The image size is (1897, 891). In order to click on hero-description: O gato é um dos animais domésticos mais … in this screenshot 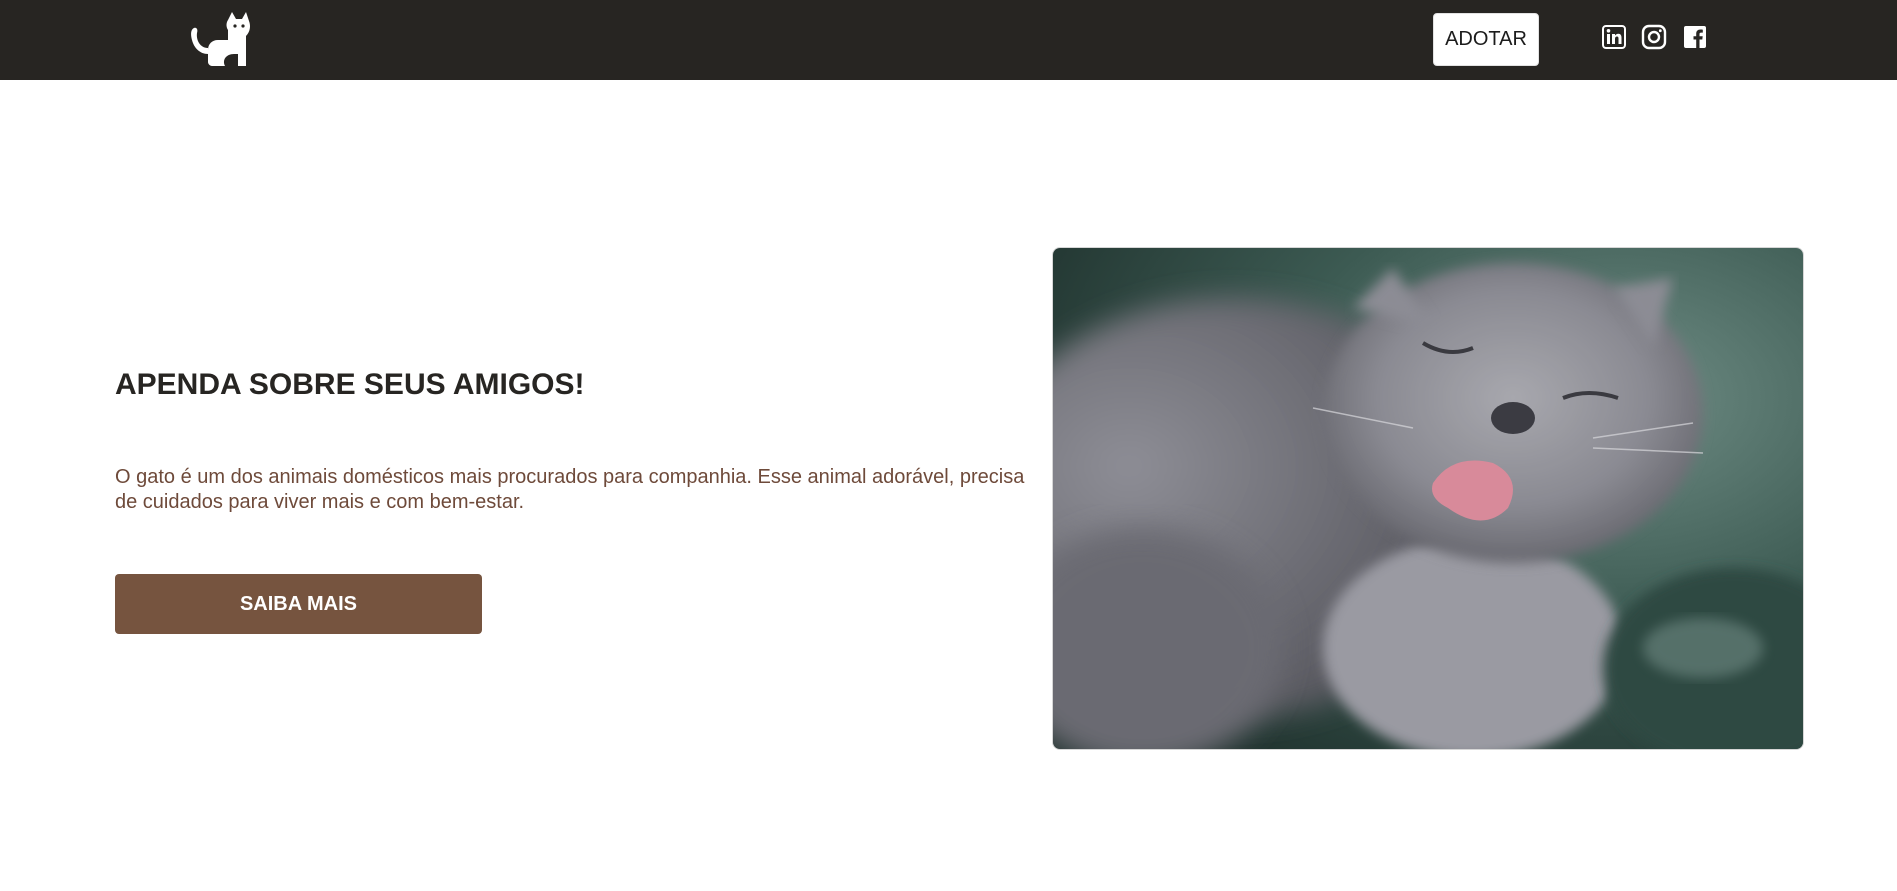, I will do `click(570, 489)`.